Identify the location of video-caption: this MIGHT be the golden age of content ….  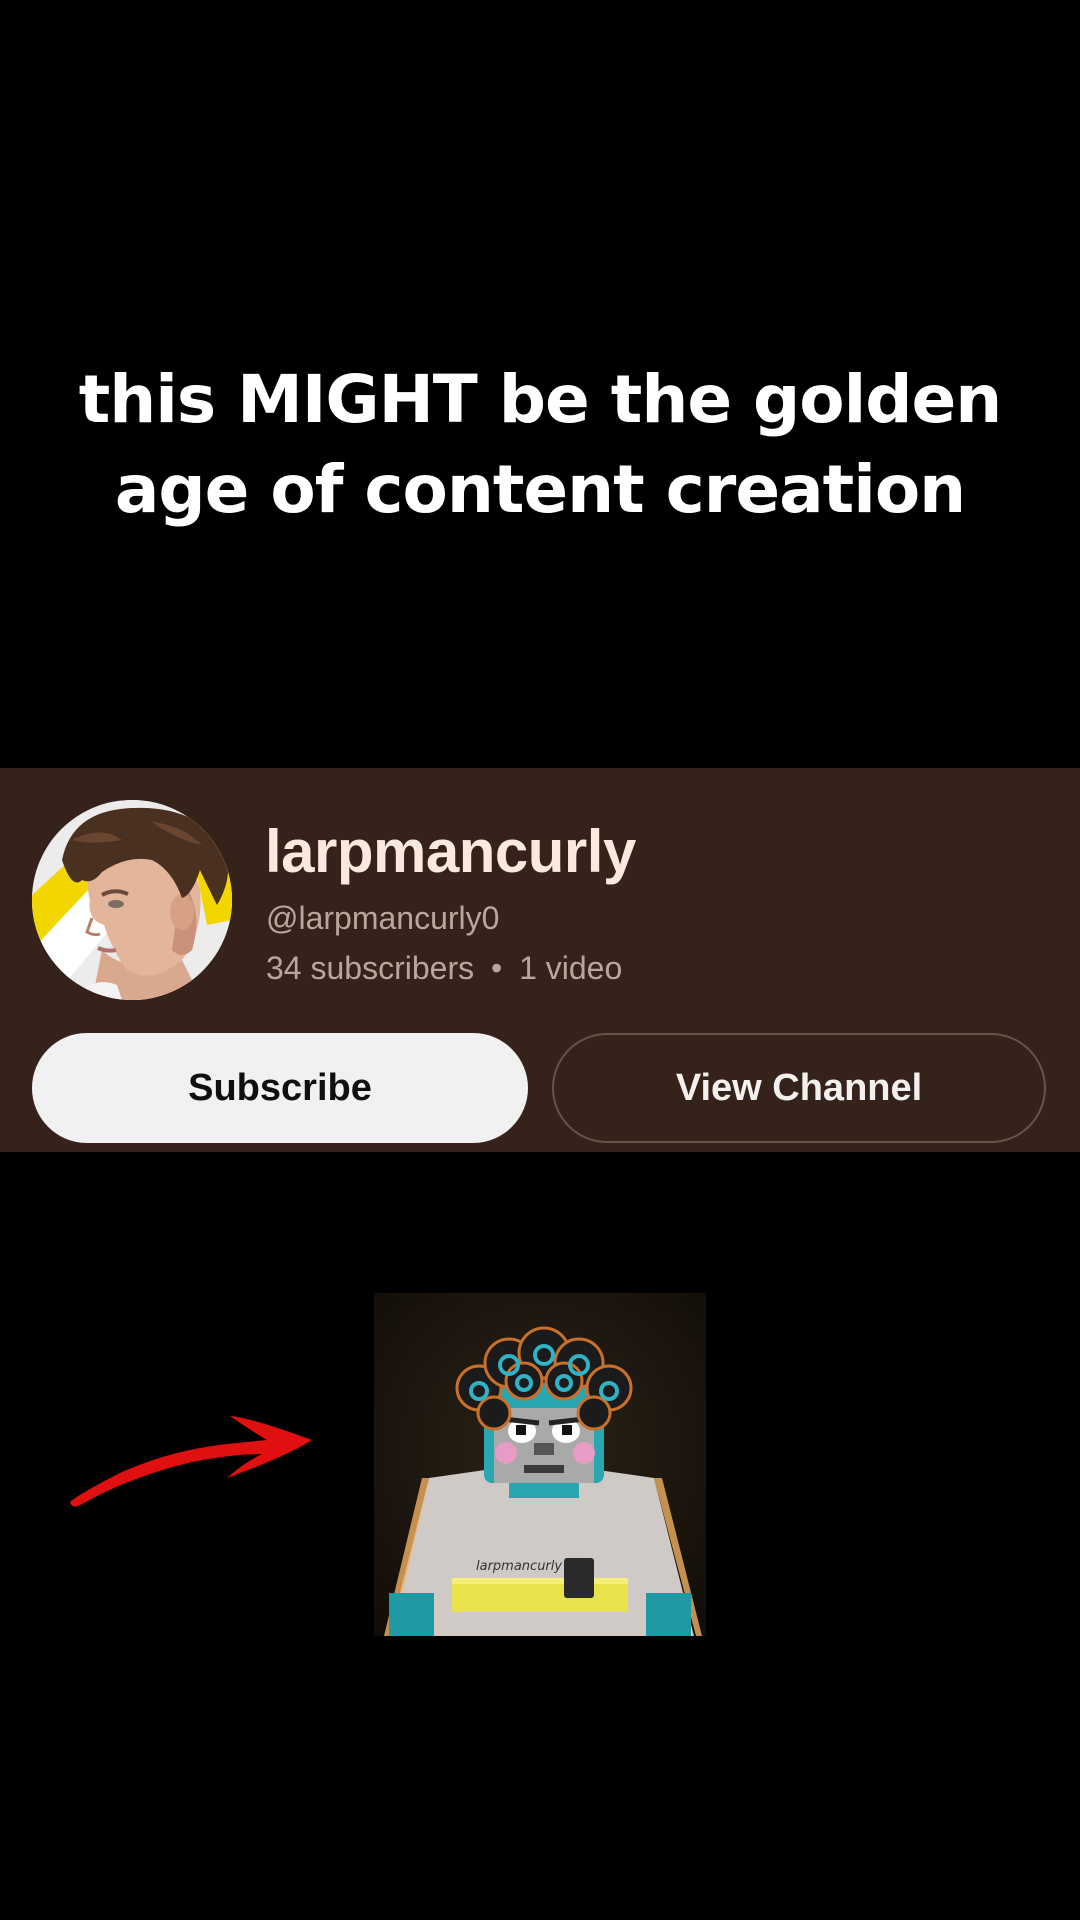
(540, 445).